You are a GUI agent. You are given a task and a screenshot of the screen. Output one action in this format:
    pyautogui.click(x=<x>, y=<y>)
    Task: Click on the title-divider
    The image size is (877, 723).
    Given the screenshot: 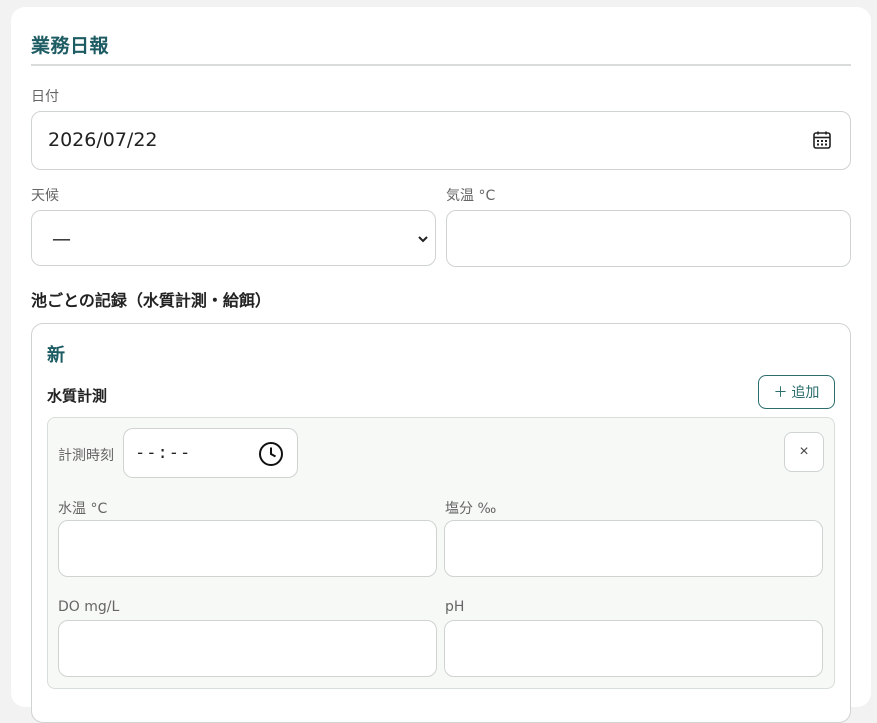 What is the action you would take?
    pyautogui.click(x=441, y=65)
    